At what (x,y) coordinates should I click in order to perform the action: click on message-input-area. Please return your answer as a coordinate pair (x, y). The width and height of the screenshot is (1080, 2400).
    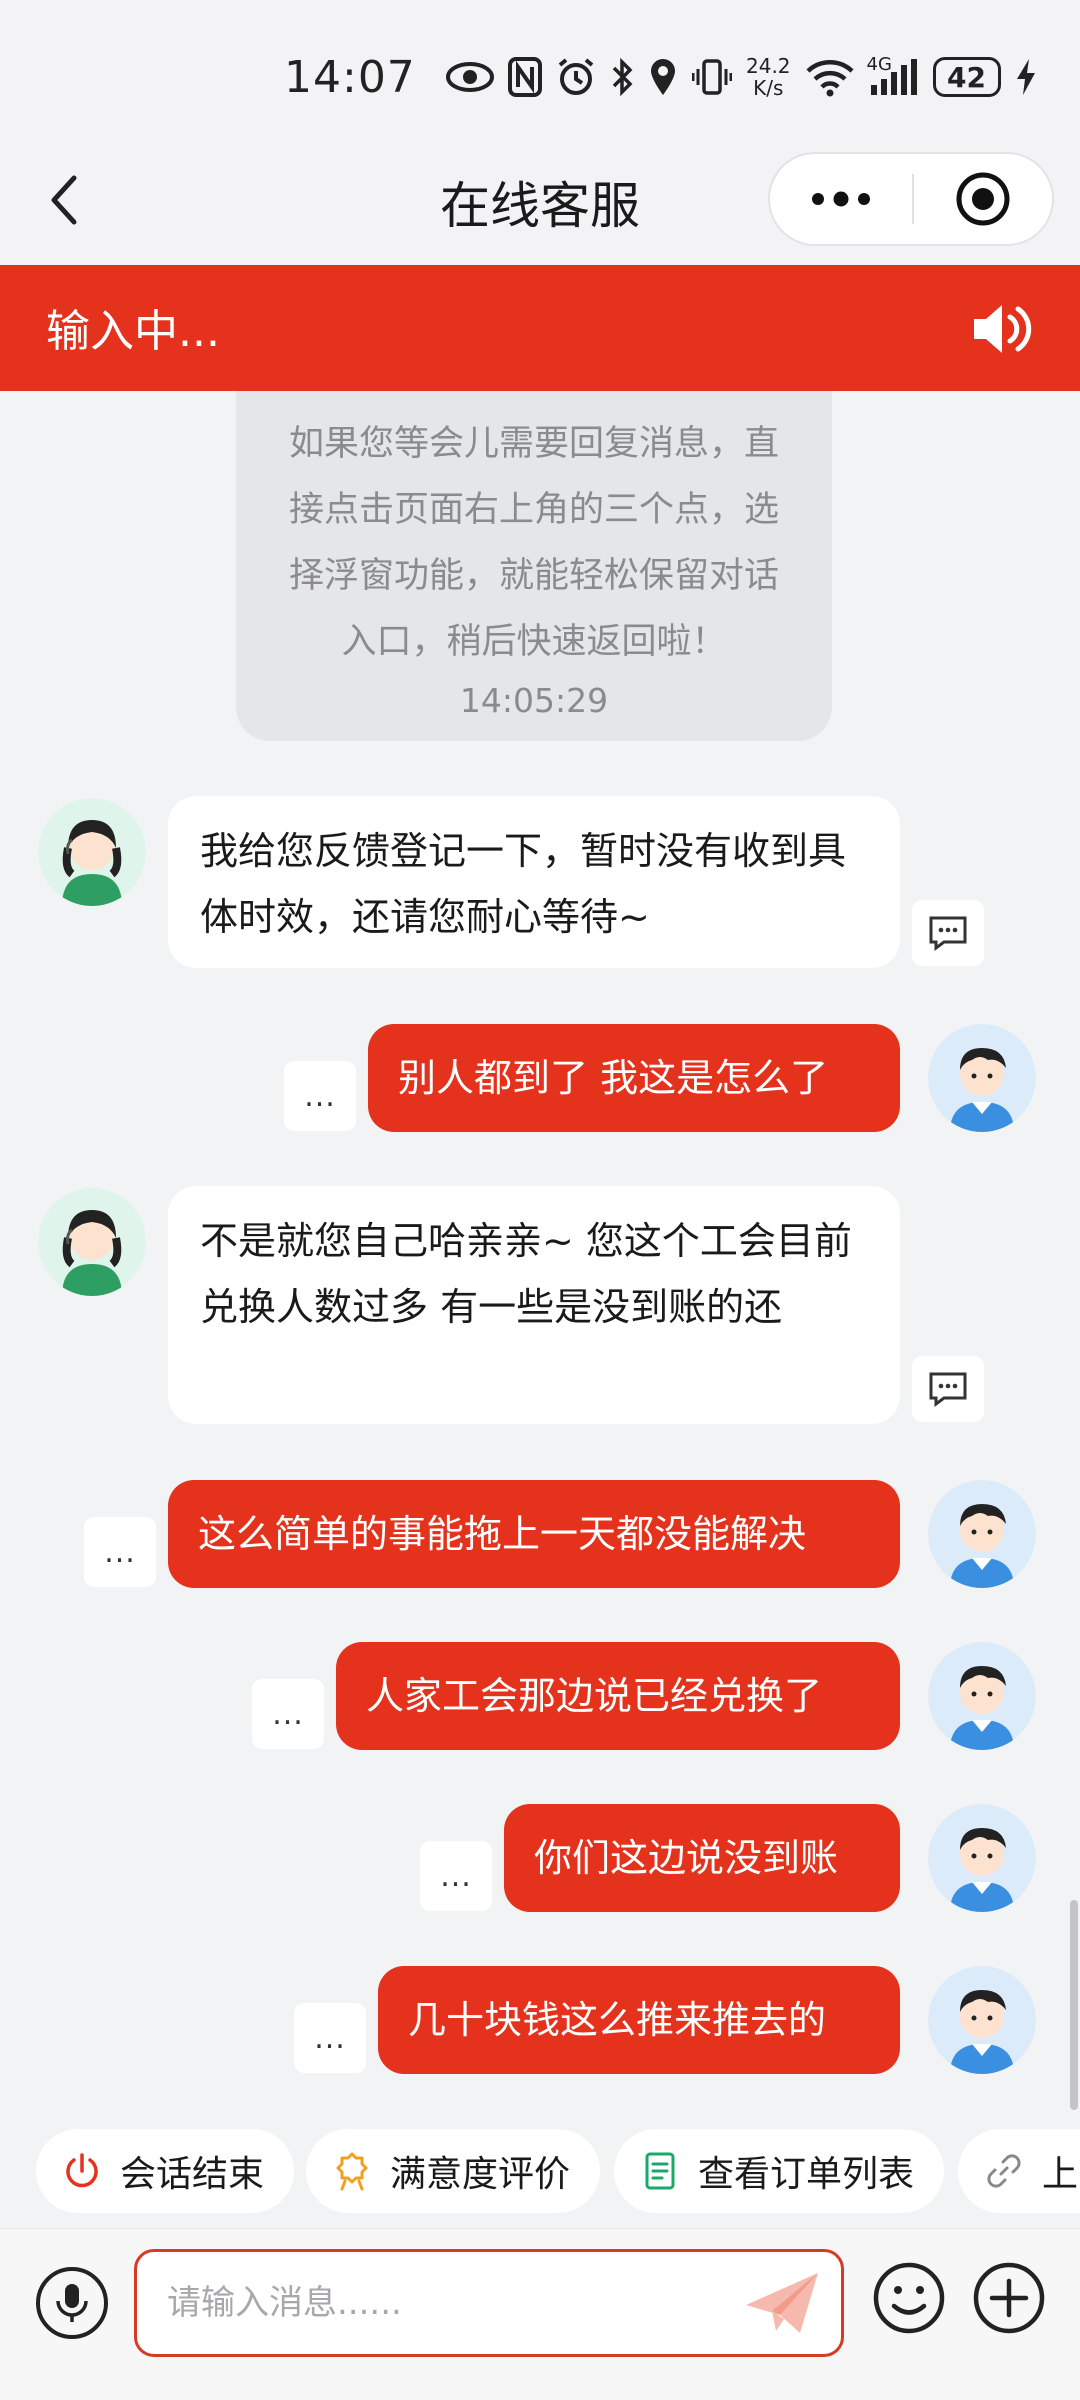
    Looking at the image, I should click on (540, 2314).